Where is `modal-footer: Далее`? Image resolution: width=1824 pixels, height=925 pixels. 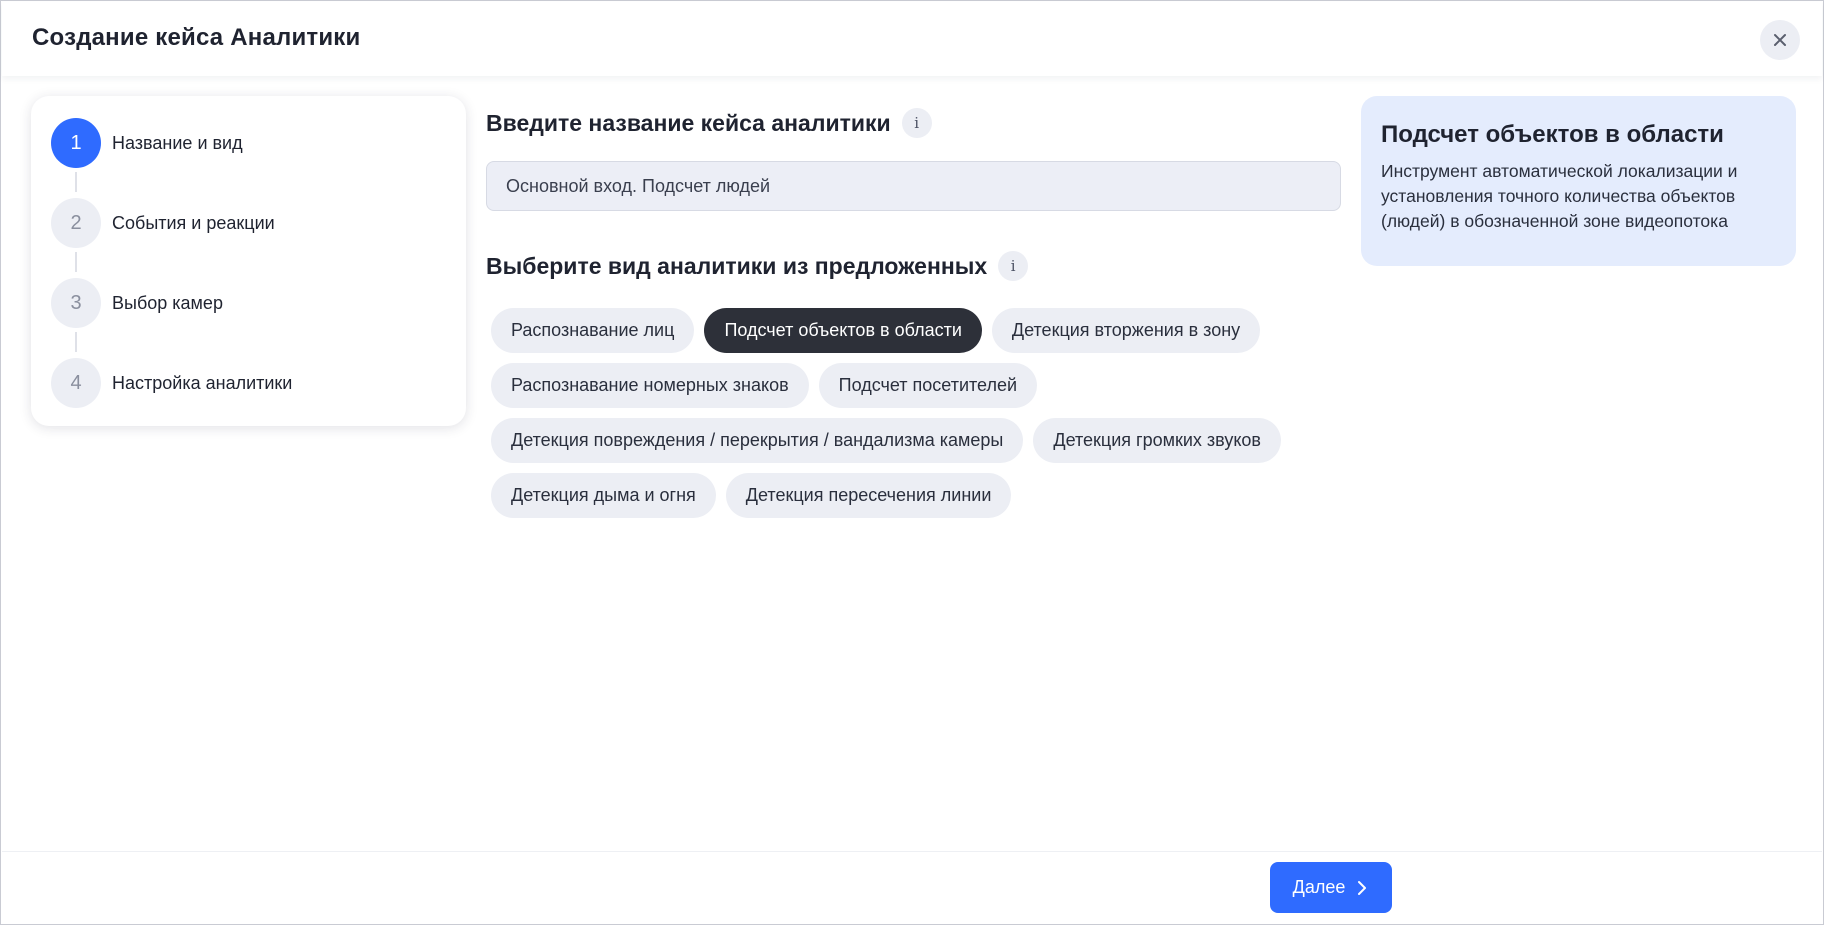
modal-footer: Далее is located at coordinates (912, 887).